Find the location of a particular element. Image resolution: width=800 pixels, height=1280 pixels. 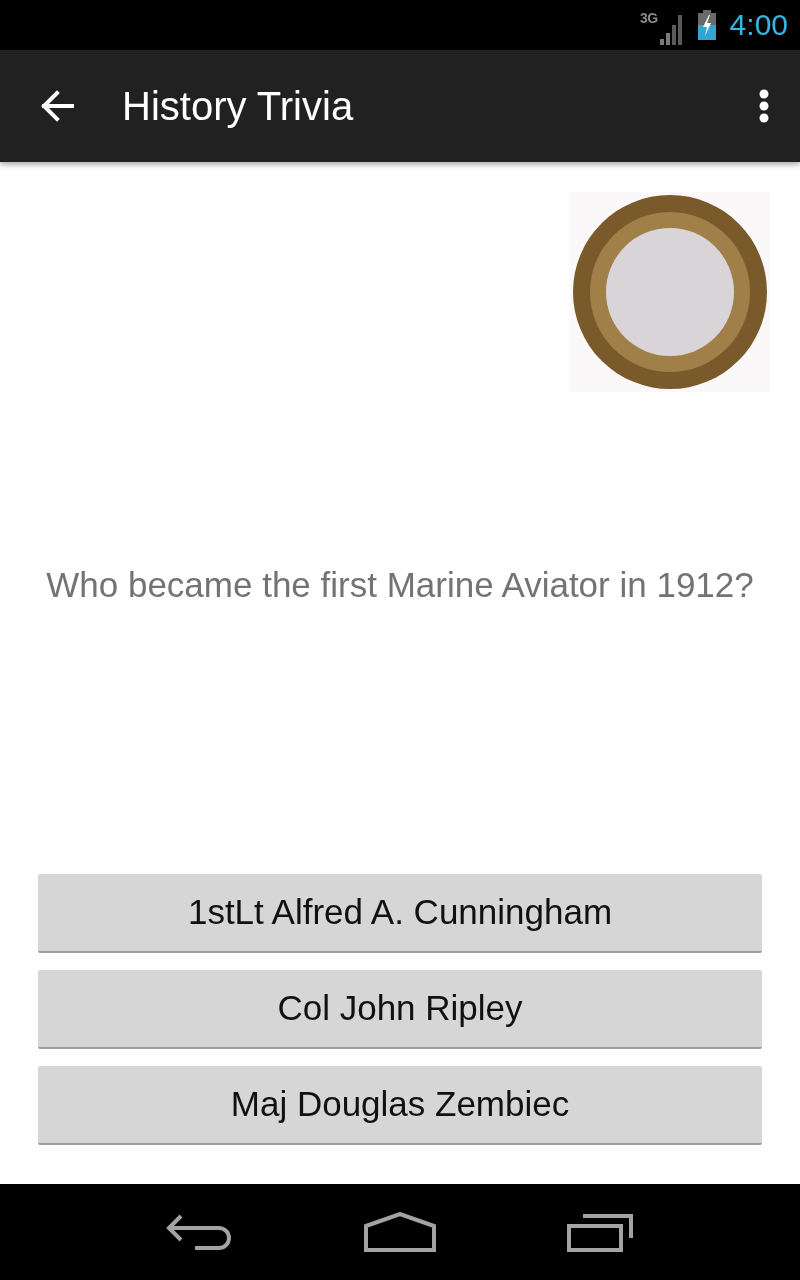

app-title: History Trivia is located at coordinates (238, 106).